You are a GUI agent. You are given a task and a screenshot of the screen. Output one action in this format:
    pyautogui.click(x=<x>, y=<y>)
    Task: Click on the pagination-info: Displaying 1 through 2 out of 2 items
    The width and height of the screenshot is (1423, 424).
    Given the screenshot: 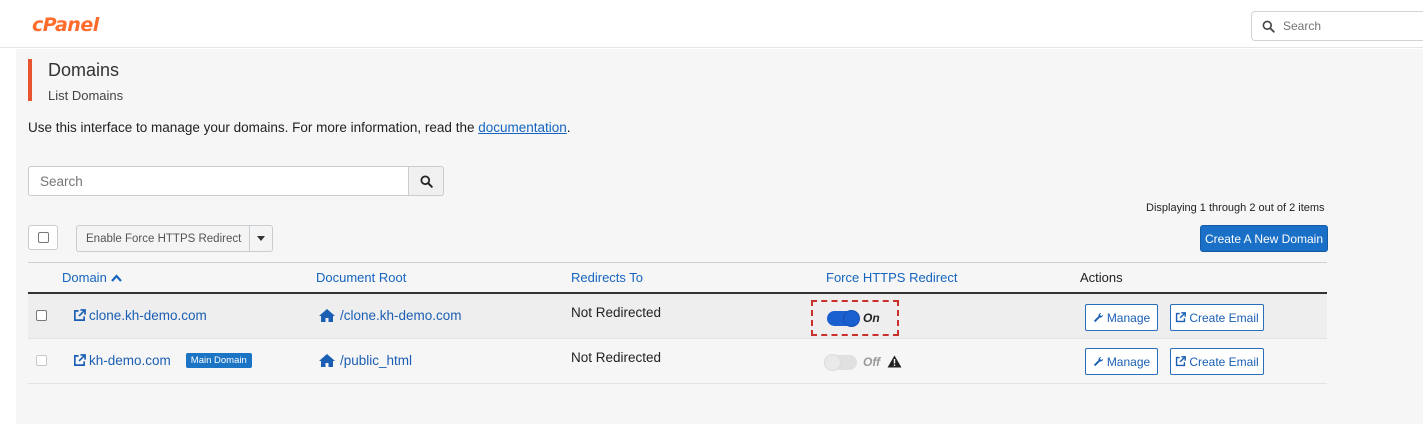 What is the action you would take?
    pyautogui.click(x=1235, y=208)
    